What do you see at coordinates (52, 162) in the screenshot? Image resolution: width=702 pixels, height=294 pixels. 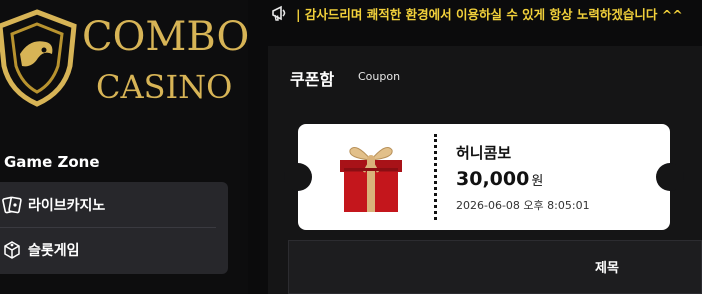 I see `game-zone-title: Game Zone` at bounding box center [52, 162].